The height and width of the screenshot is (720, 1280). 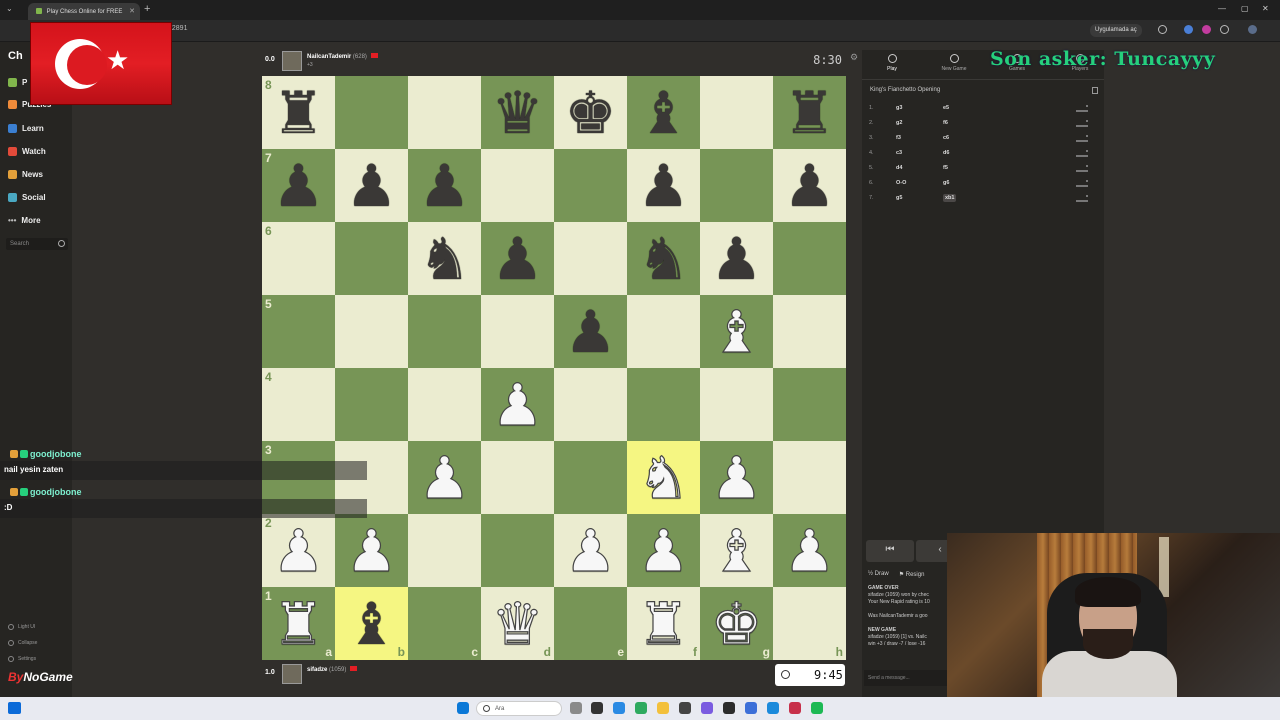 What do you see at coordinates (25, 174) in the screenshot?
I see `sidebar-item-news: News` at bounding box center [25, 174].